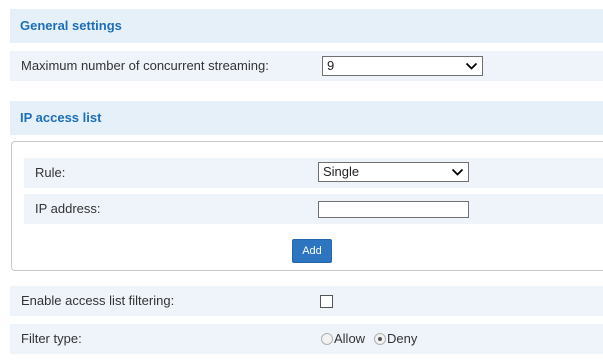 This screenshot has width=603, height=360. Describe the element at coordinates (145, 65) in the screenshot. I see `max-streaming-label: Maximum number of concurrent streaming:` at that location.